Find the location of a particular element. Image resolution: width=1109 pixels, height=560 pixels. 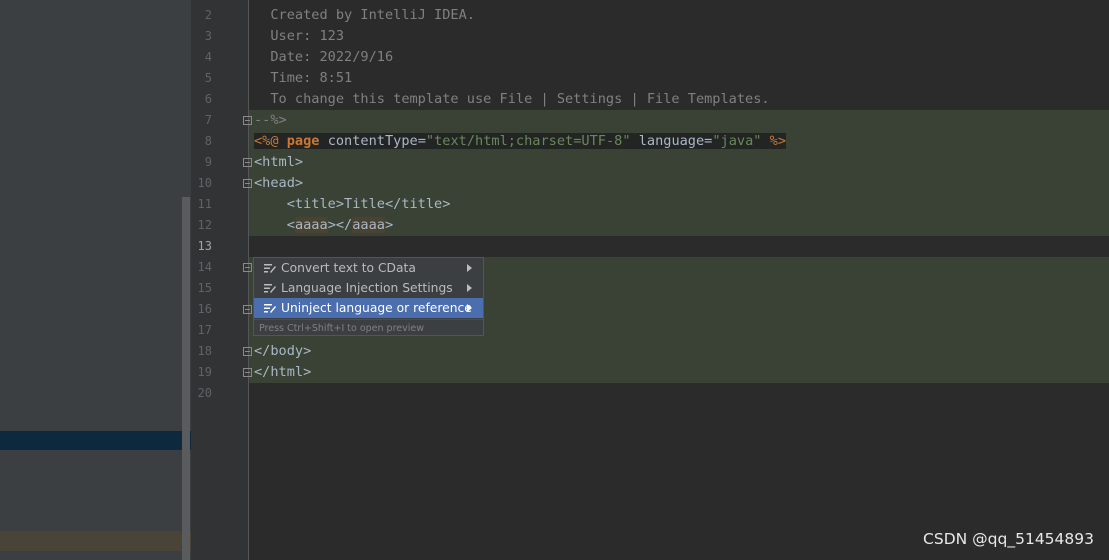

menu-item-language-injection-settings: Language Injection Settings is located at coordinates (368, 288).